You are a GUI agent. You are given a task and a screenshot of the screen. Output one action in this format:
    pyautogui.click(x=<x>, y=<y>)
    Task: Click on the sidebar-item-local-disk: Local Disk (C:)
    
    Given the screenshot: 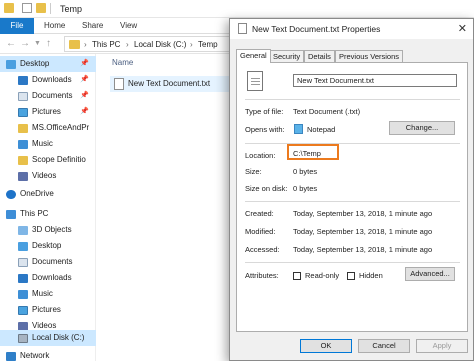 What is the action you would take?
    pyautogui.click(x=48, y=338)
    